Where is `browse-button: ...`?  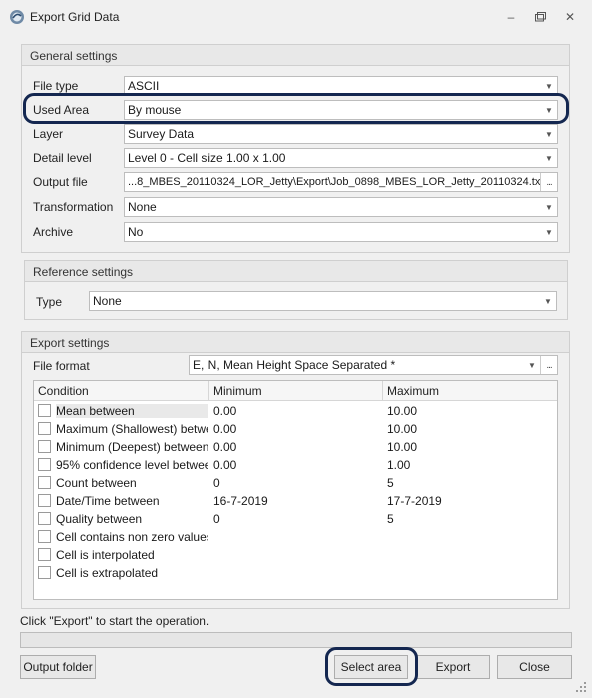
browse-button: ... is located at coordinates (548, 182).